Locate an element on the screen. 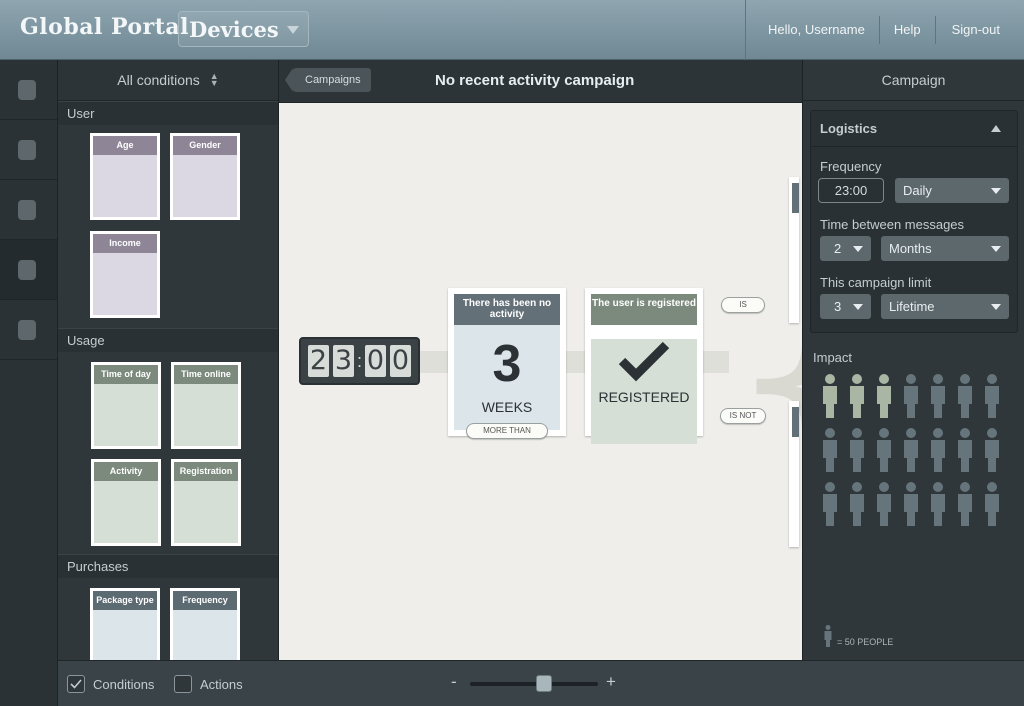 The image size is (1024, 706). user-greeting: Hello, Username is located at coordinates (812, 30).